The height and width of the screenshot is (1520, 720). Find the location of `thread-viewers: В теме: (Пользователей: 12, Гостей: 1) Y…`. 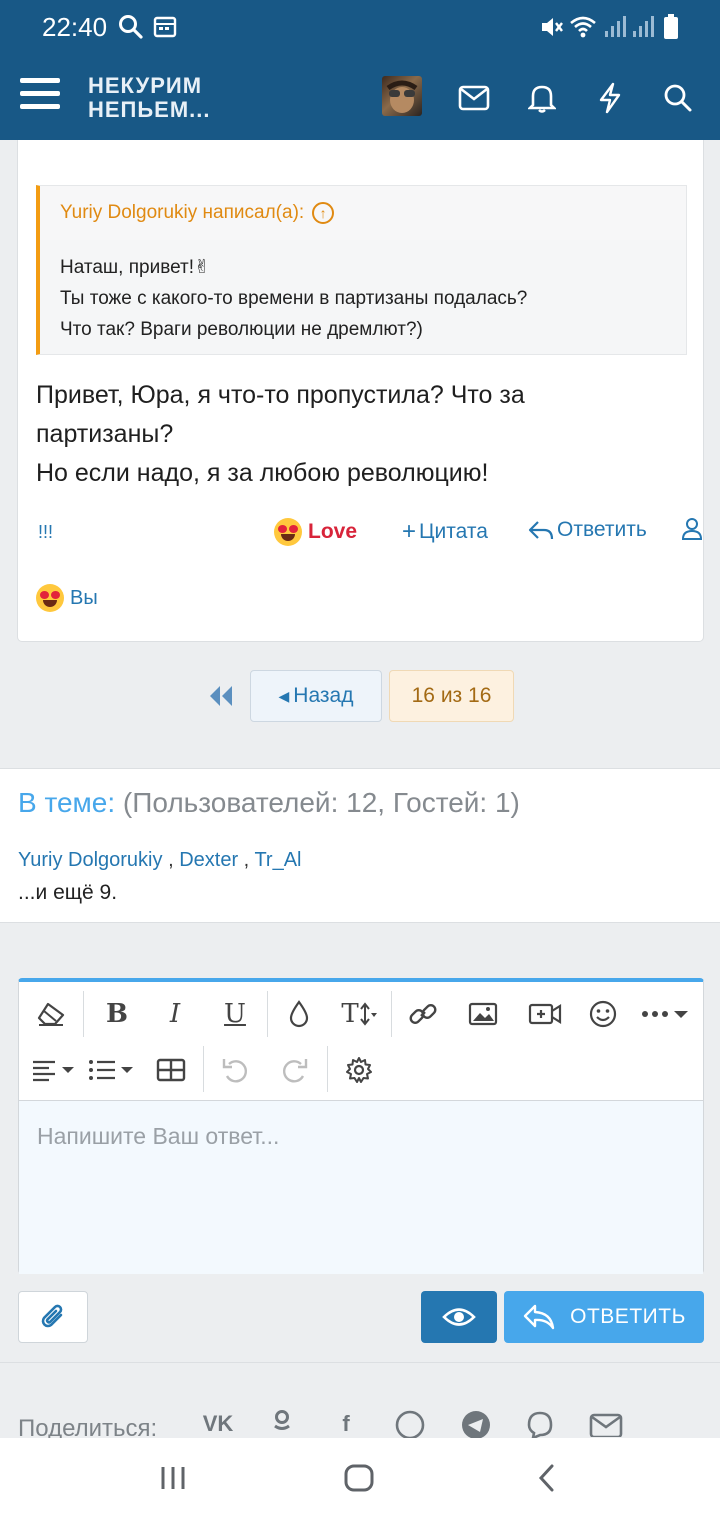

thread-viewers: В теме: (Пользователей: 12, Гостей: 1) Y… is located at coordinates (360, 845).